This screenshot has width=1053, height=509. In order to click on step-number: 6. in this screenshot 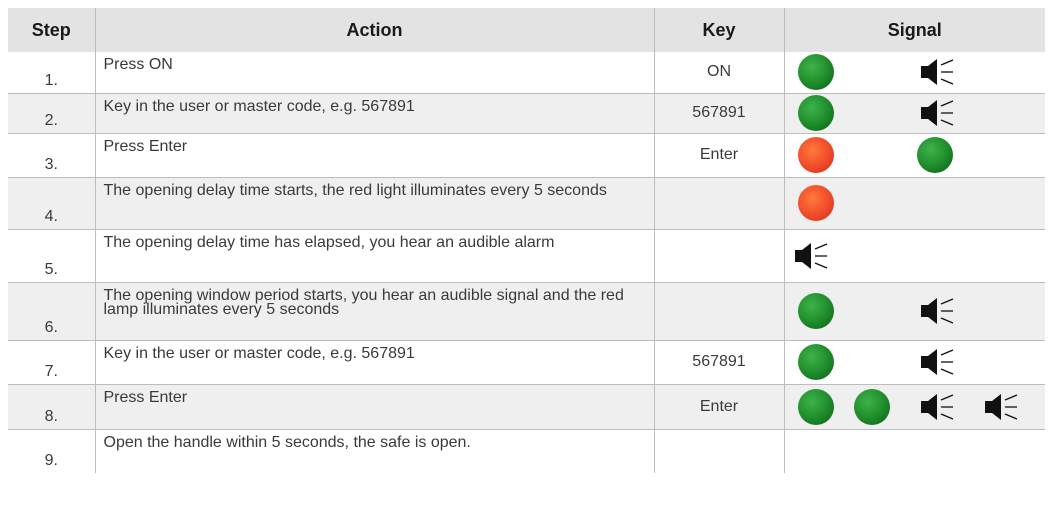, I will do `click(52, 311)`.